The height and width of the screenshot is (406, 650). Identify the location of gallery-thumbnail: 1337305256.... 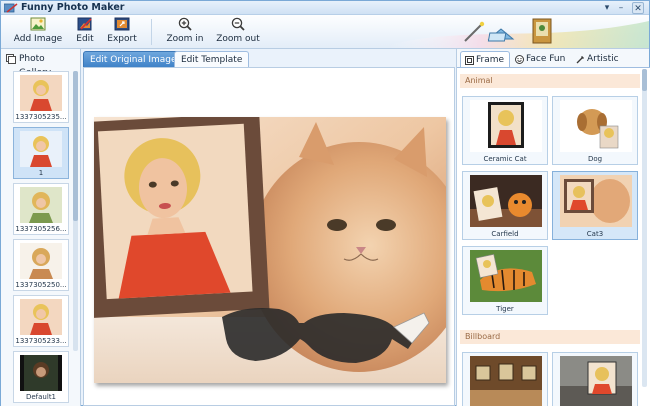
(41, 209).